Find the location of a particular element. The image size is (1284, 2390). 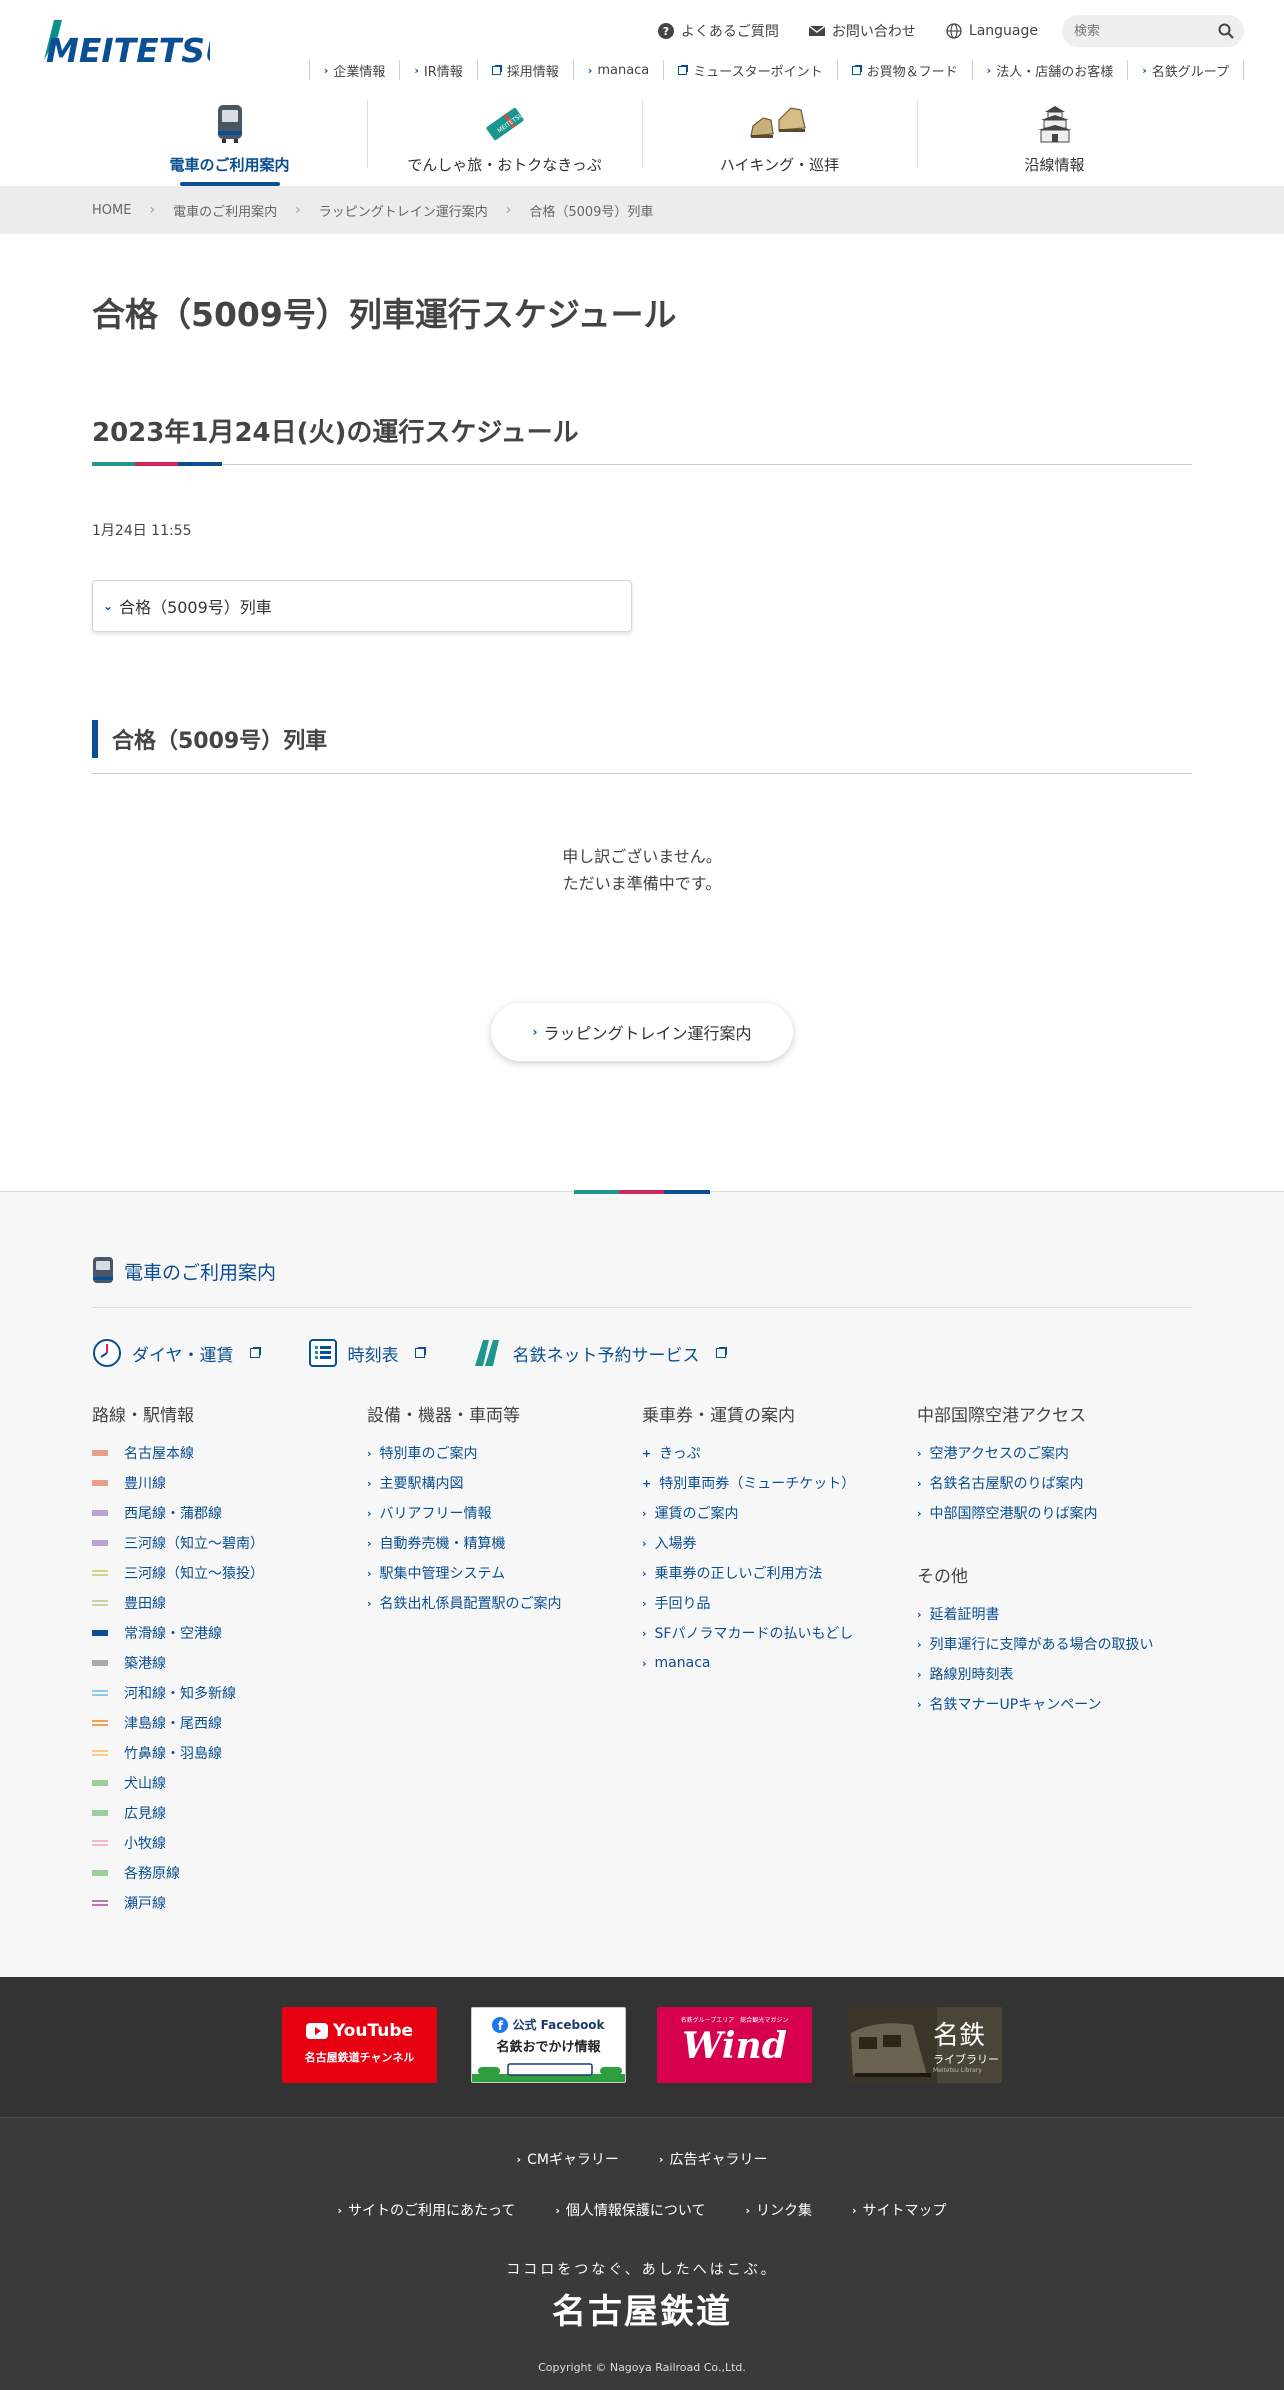

youtube-banner: YouTube 名古屋鉄道チャンネル is located at coordinates (359, 2045).